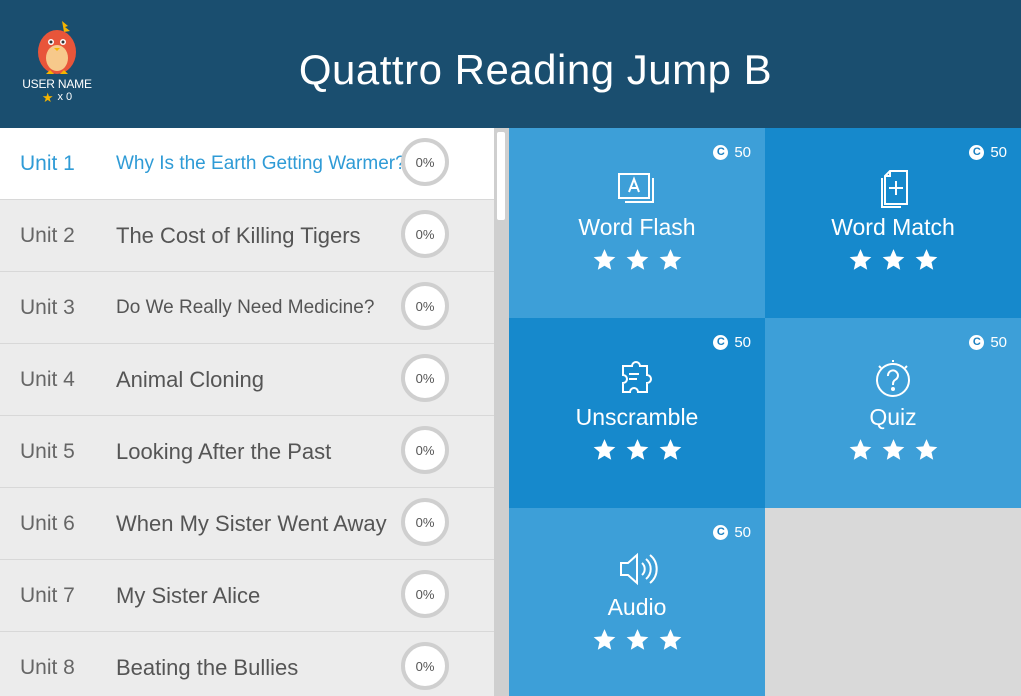  I want to click on unit-title: My Sister Alice, so click(188, 595).